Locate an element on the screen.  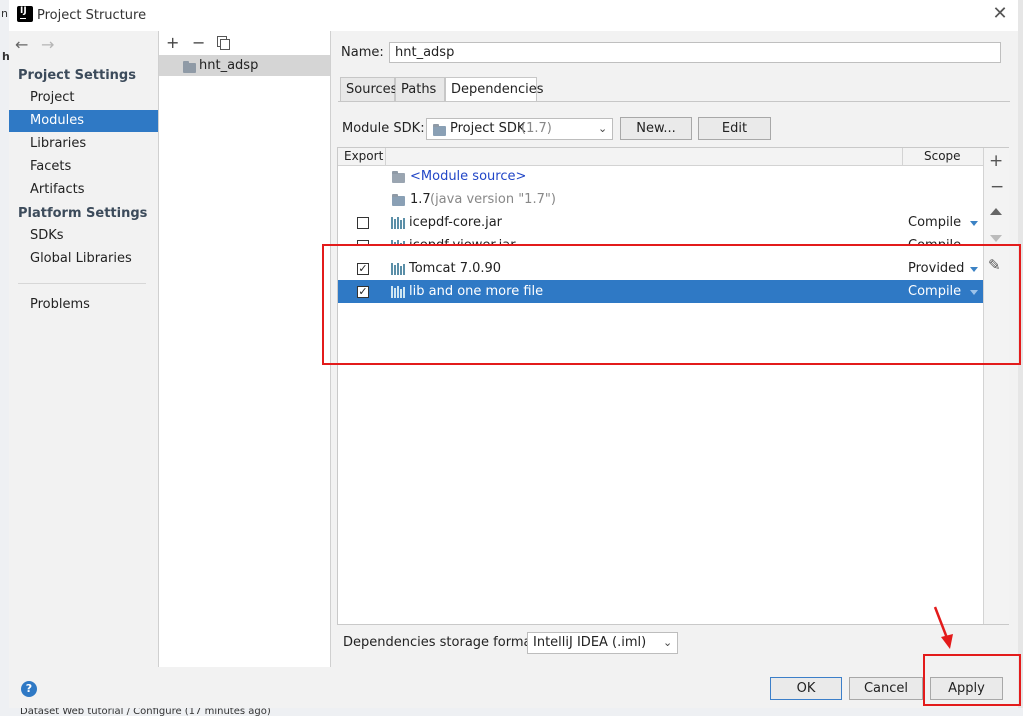
background-window-left is located at coordinates (4, 358).